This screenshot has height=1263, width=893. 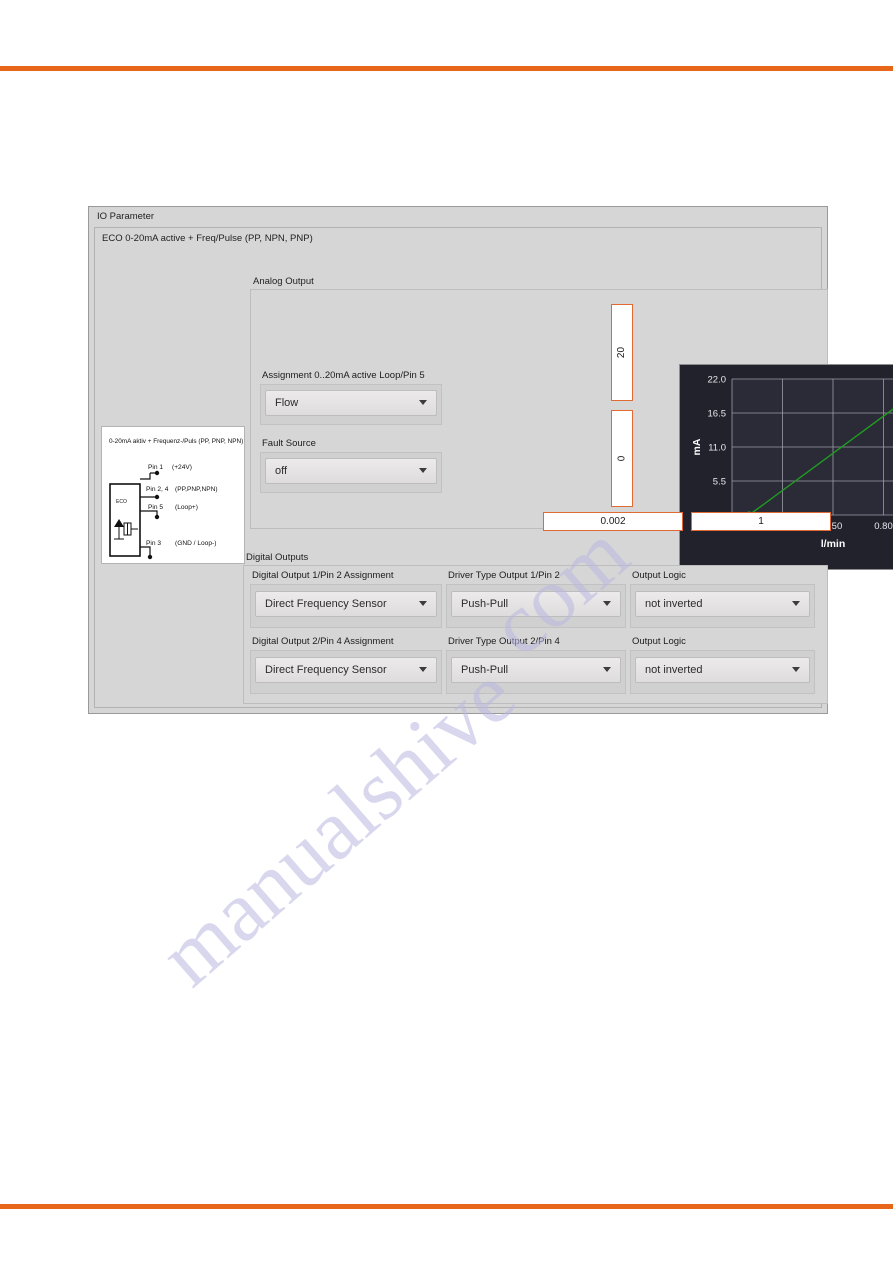 I want to click on driver-type-2-label: Driver Type Output 2/Pin 4, so click(x=504, y=641).